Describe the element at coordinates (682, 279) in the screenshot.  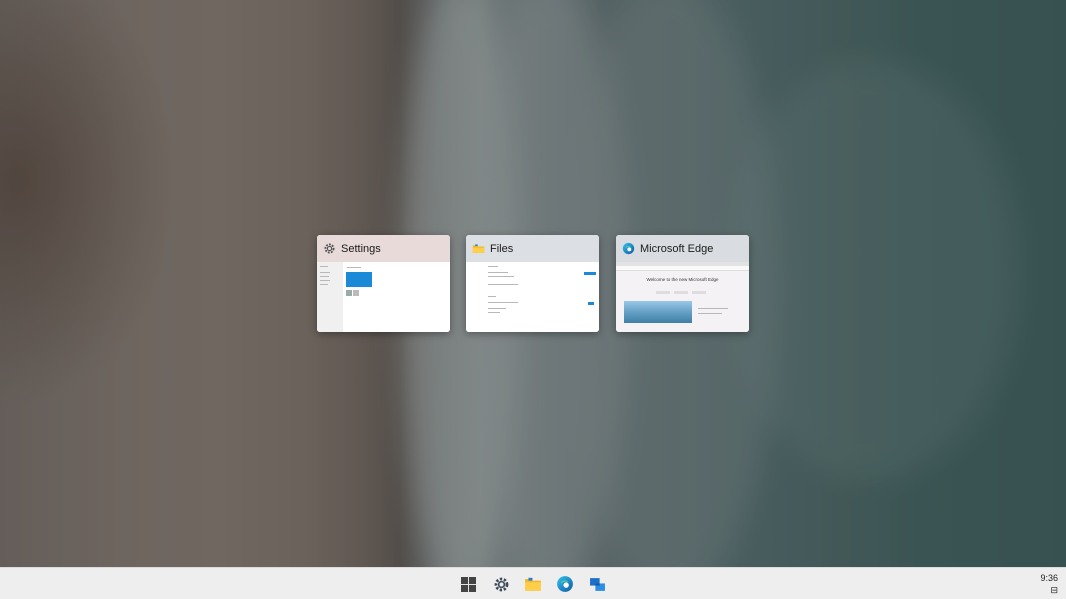
I see `edge-welcome-heading: Welcome to the new Microsoft Edge` at that location.